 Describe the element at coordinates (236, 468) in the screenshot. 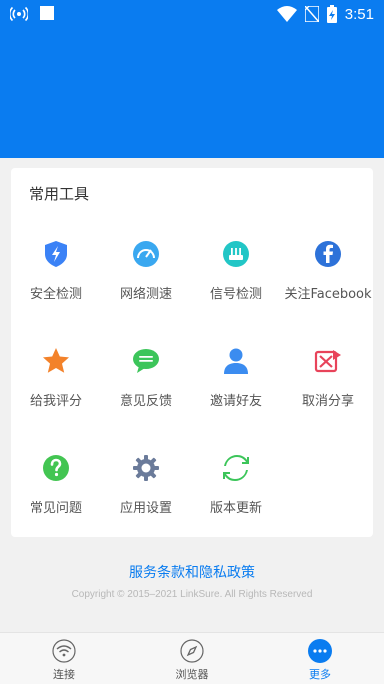

I see `refresh-icon` at that location.